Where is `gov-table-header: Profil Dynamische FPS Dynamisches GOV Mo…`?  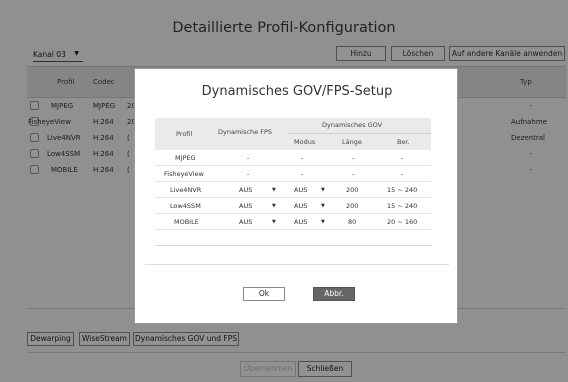 gov-table-header: Profil Dynamische FPS Dynamisches GOV Mo… is located at coordinates (293, 134).